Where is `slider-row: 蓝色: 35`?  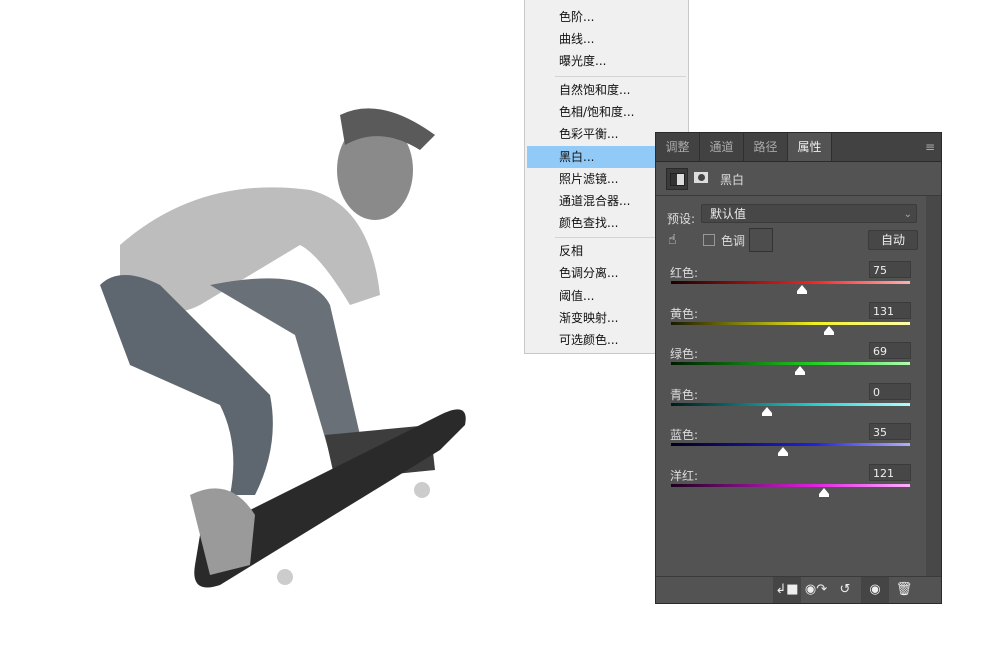
slider-row: 蓝色: 35 is located at coordinates (790, 444).